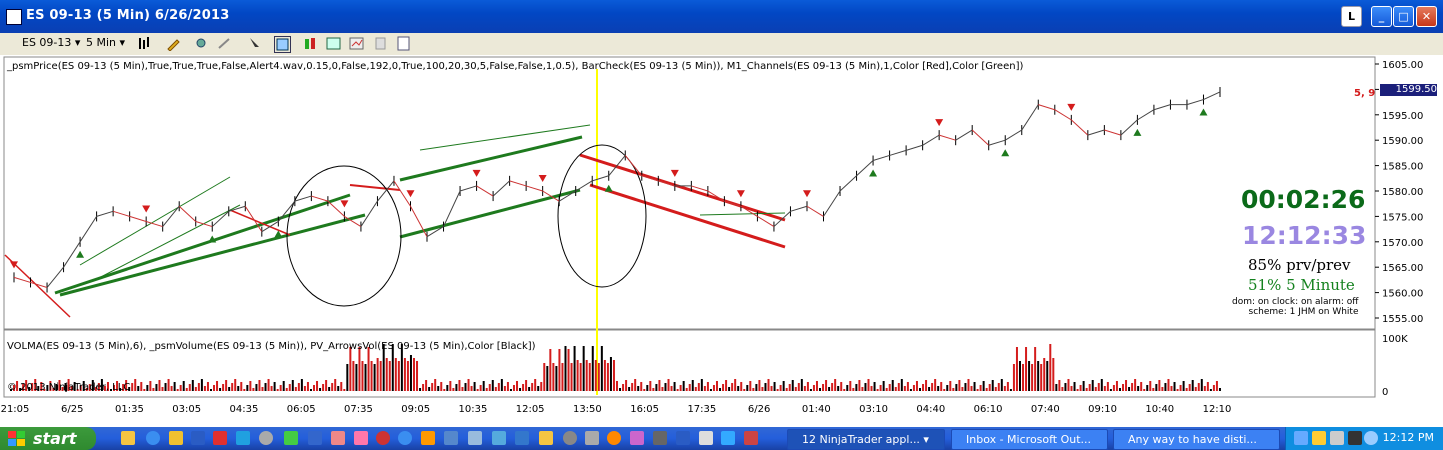  Describe the element at coordinates (1426, 16) in the screenshot. I see `close-button: ✕` at that location.